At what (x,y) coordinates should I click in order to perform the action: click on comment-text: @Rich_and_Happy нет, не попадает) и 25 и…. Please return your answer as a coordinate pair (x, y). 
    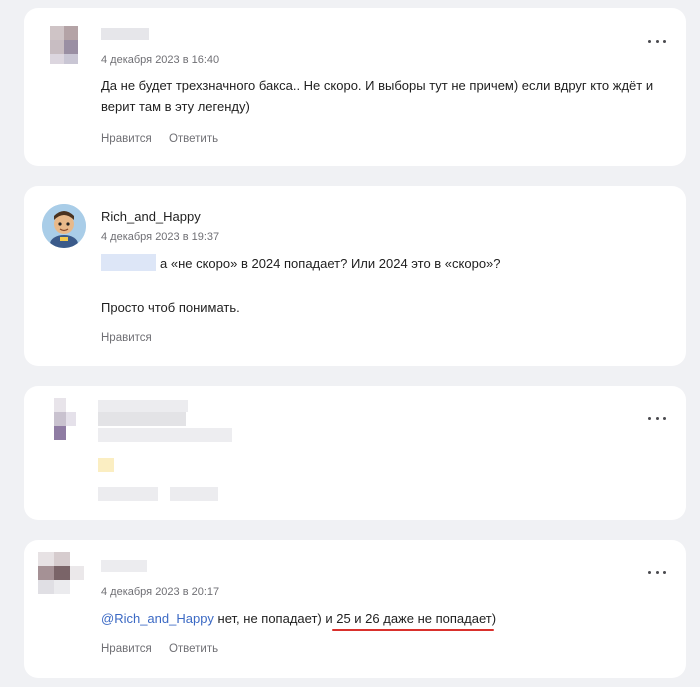
    Looking at the image, I should click on (299, 618).